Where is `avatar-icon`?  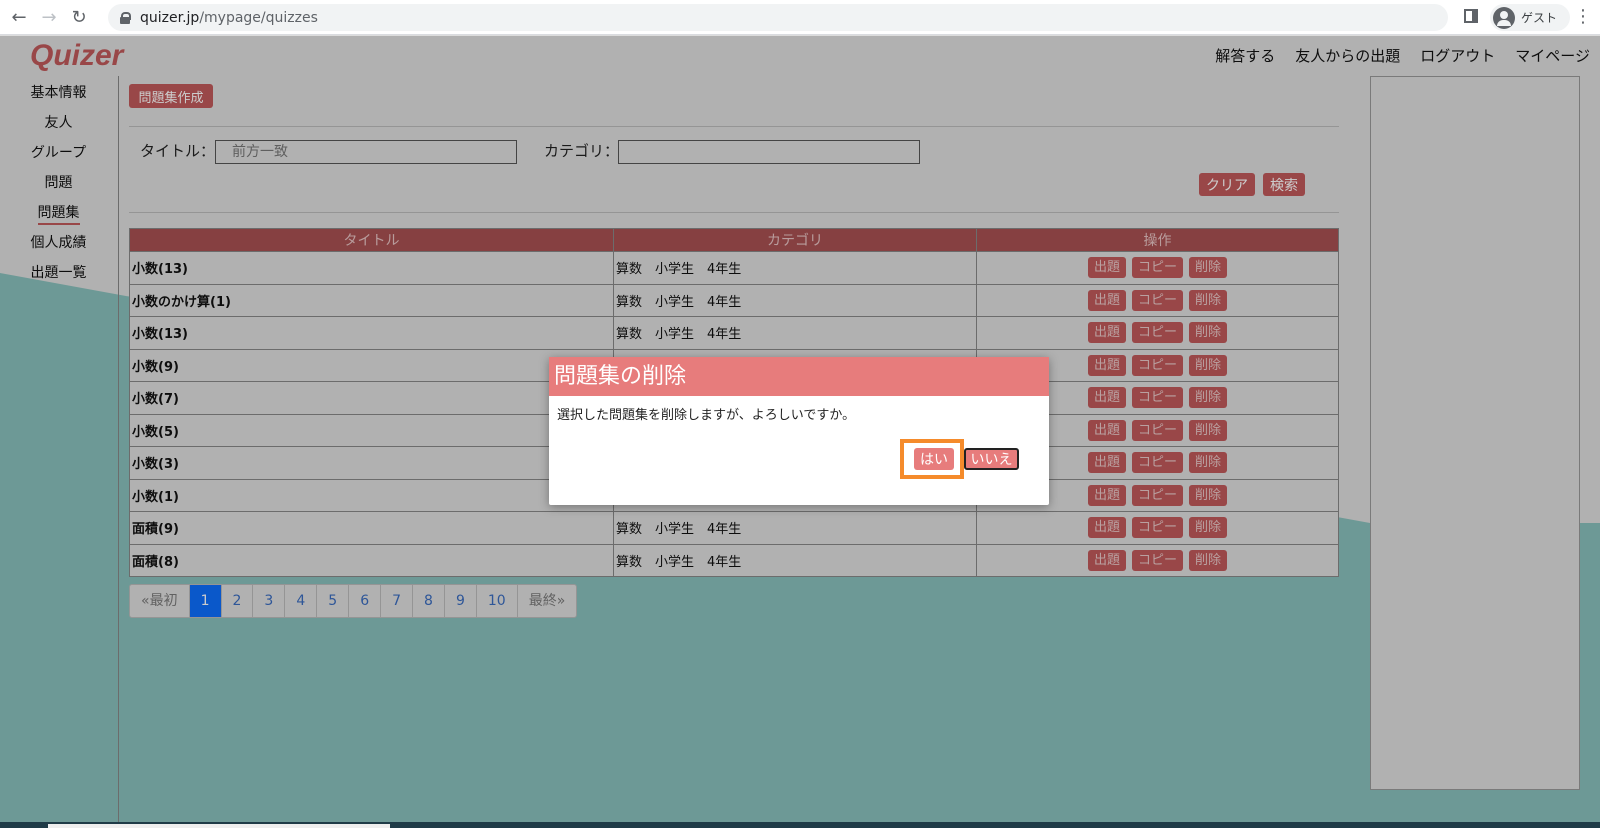 avatar-icon is located at coordinates (1504, 17).